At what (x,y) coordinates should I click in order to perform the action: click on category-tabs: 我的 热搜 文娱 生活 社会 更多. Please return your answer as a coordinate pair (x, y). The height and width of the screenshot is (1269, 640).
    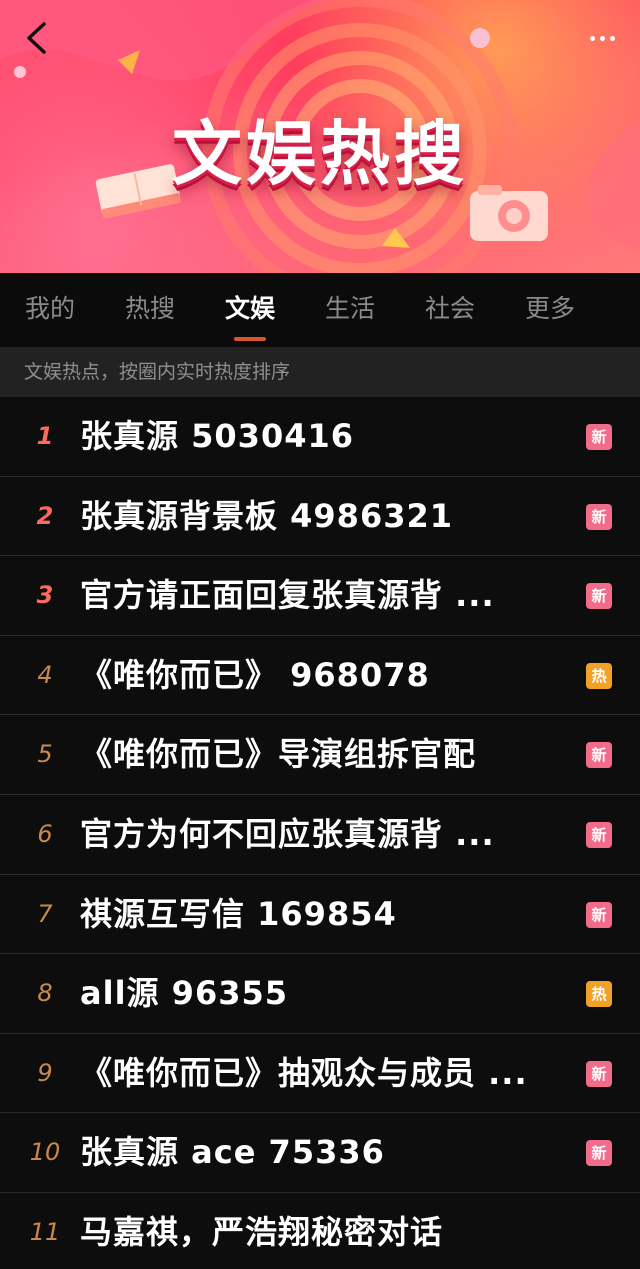
    Looking at the image, I should click on (320, 310).